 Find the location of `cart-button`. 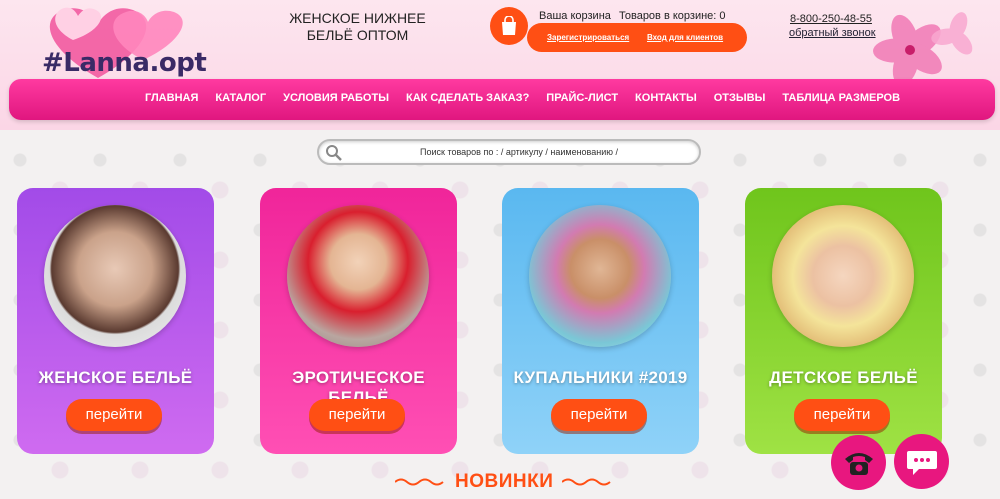

cart-button is located at coordinates (509, 26).